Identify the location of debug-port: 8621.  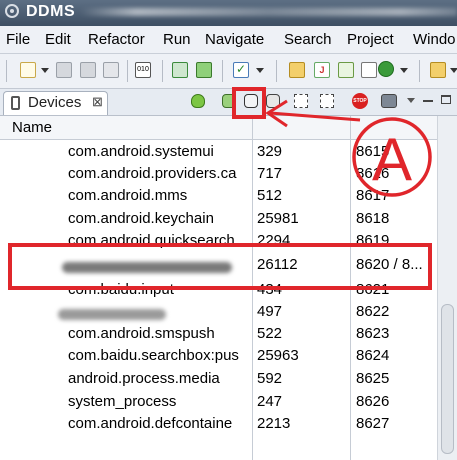
(373, 289).